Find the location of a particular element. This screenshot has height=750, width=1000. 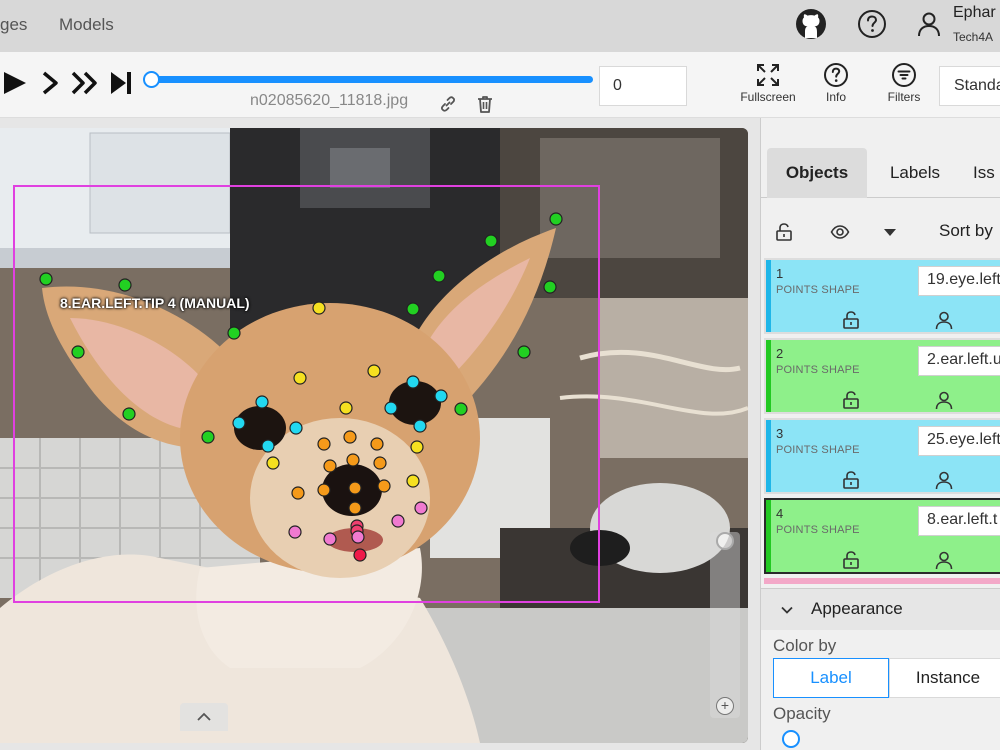

play-icon is located at coordinates (15, 83).